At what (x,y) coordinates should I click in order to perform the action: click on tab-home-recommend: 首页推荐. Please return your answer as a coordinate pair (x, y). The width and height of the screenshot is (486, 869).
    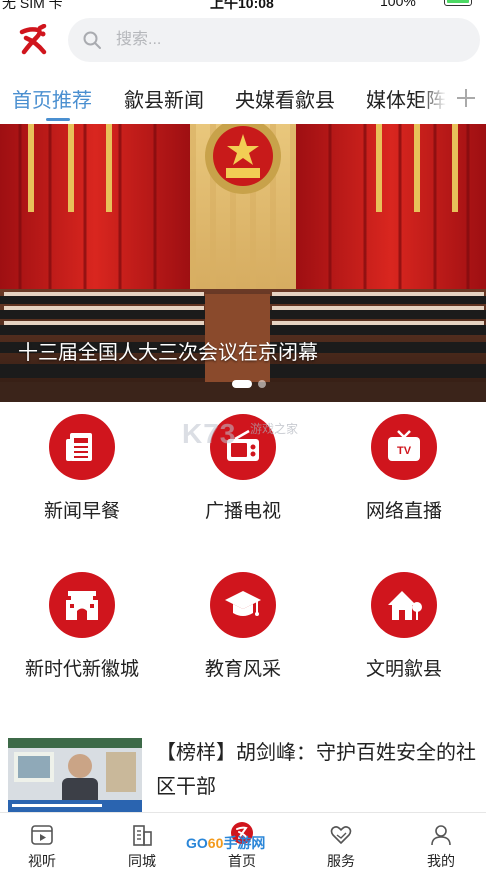
    Looking at the image, I should click on (52, 98).